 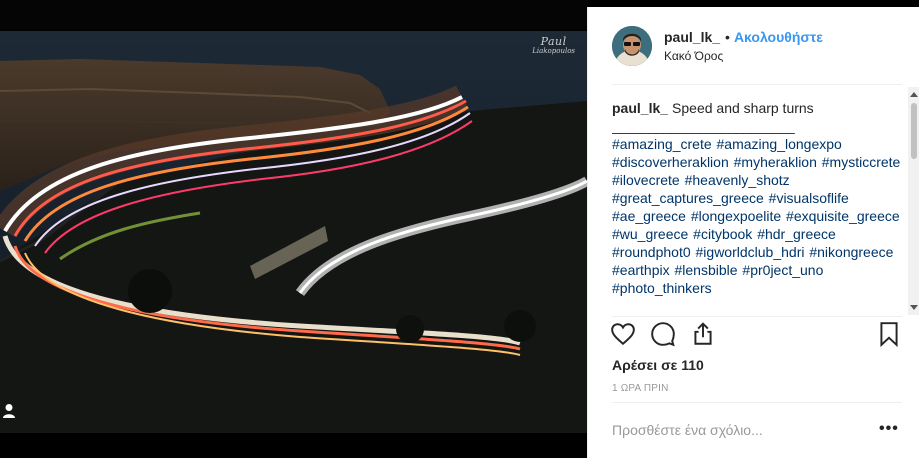 What do you see at coordinates (640, 388) in the screenshot?
I see `post-timestamp: 1 ΩΡΑ ΠΡΙΝ` at bounding box center [640, 388].